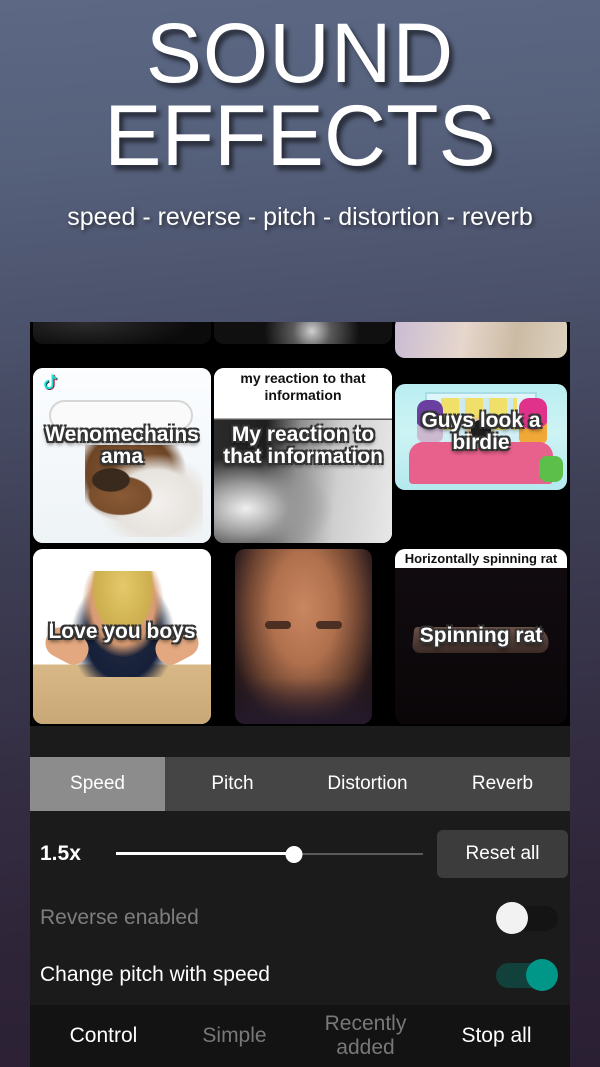 The image size is (600, 1067). I want to click on list-item-overlay-label: Horizontally spinning rat, so click(481, 558).